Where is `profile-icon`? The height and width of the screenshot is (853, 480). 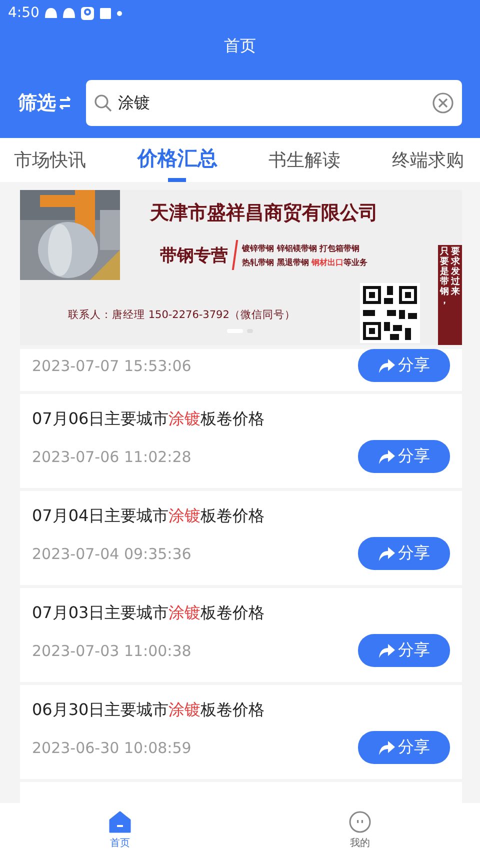 profile-icon is located at coordinates (360, 822).